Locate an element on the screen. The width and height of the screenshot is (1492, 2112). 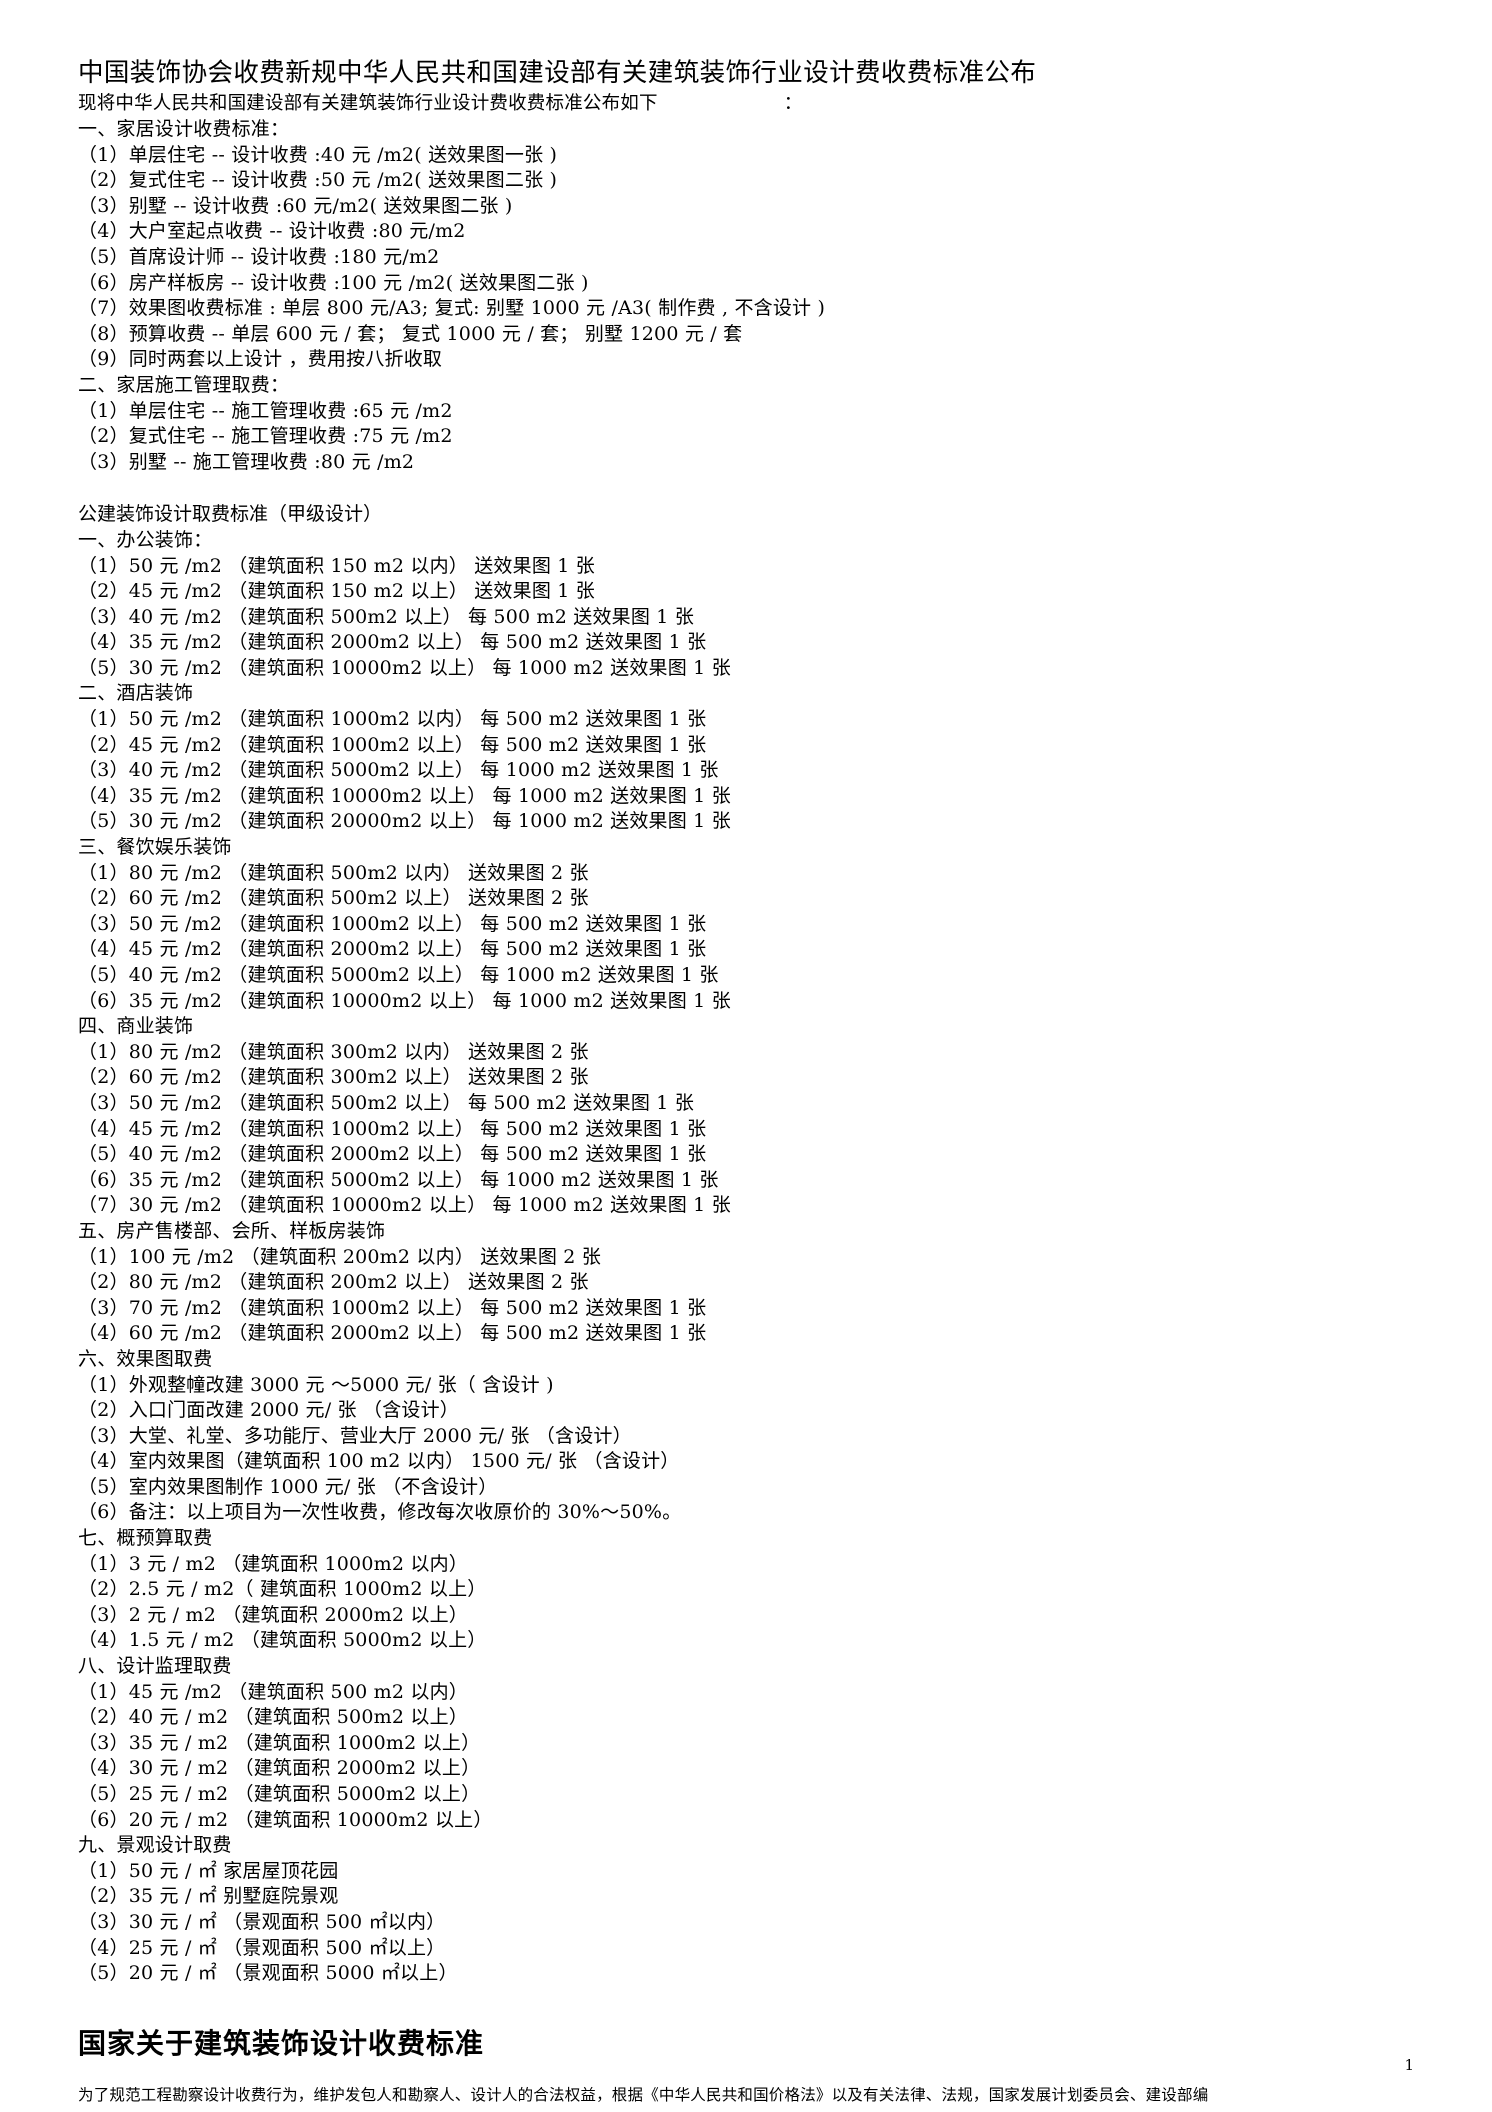
list-item: （3）别墅 -- 设计收费 :60 元/m2( 送效果图二张 ) is located at coordinates (295, 205).